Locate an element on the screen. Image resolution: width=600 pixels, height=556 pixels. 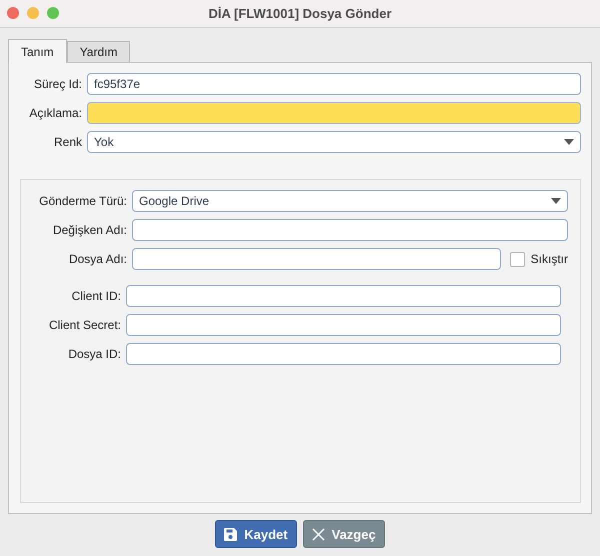
field-label: Süreç Id: is located at coordinates (57, 84).